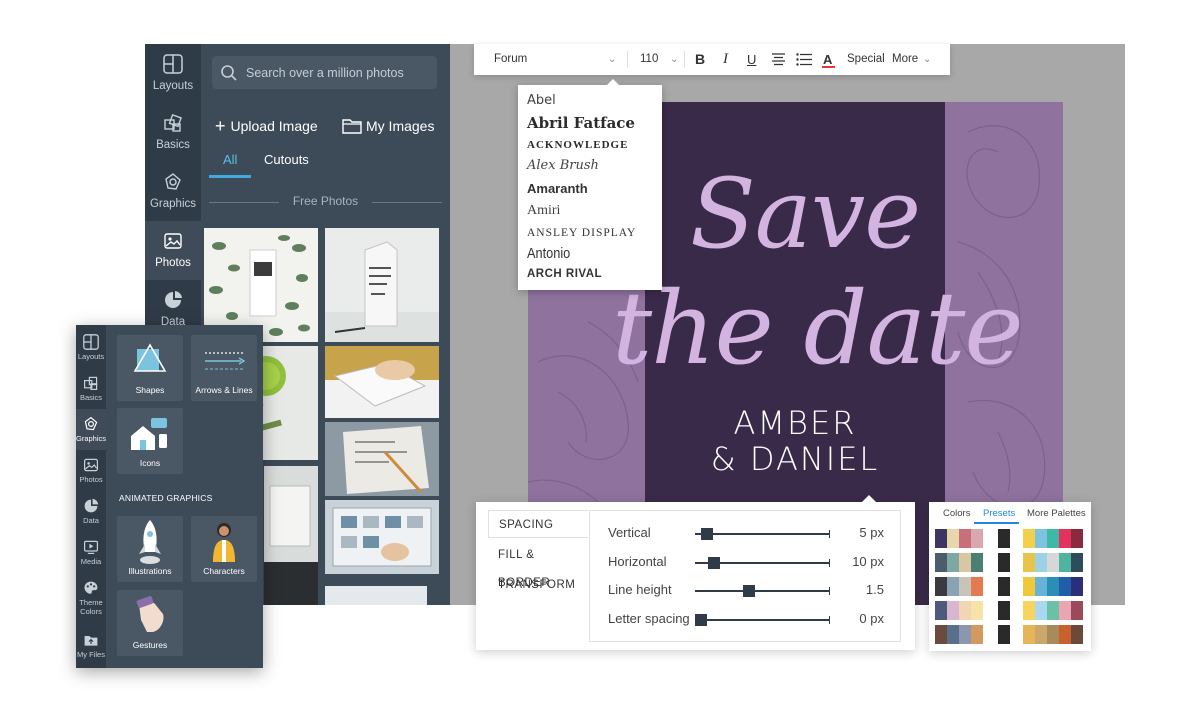 The width and height of the screenshot is (1200, 712). Describe the element at coordinates (230, 159) in the screenshot. I see `tab-all: All` at that location.